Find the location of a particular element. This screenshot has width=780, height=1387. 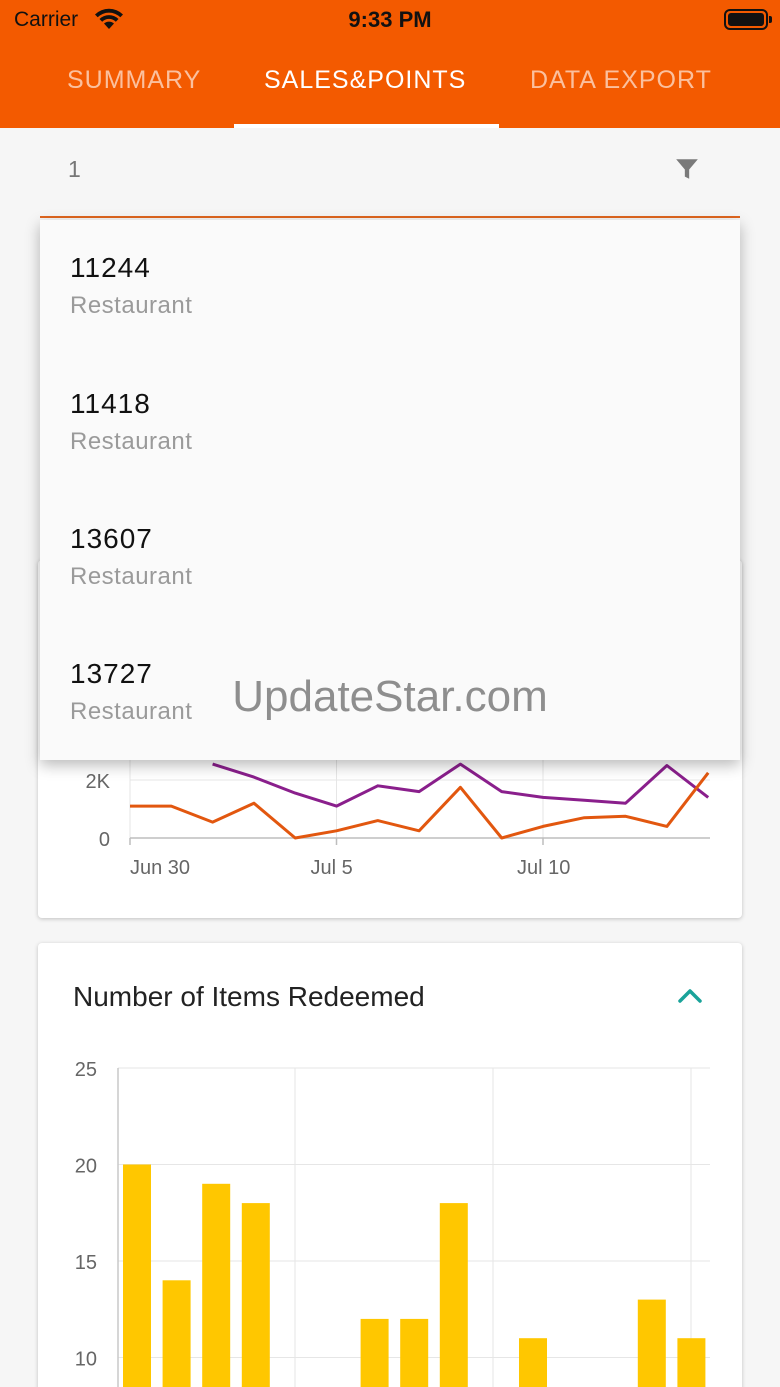

status-bar: Carrier 9:33 PM is located at coordinates (390, 20).